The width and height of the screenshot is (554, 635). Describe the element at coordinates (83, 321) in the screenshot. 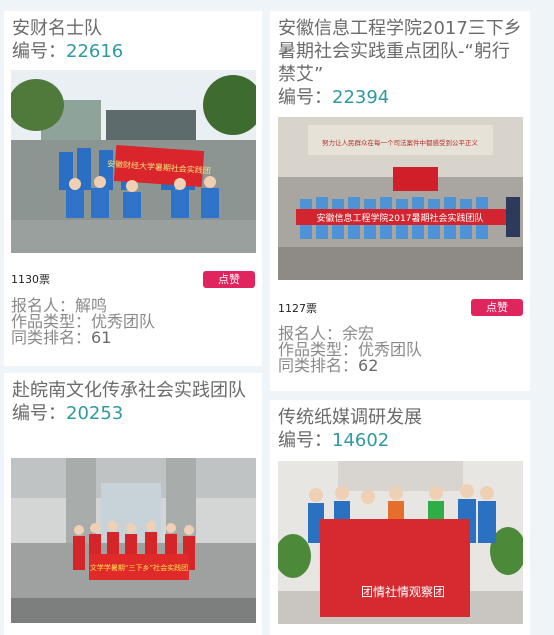

I see `card-meta: 报名人：解鸣 作品类型：优秀团队 同类排名：61` at that location.